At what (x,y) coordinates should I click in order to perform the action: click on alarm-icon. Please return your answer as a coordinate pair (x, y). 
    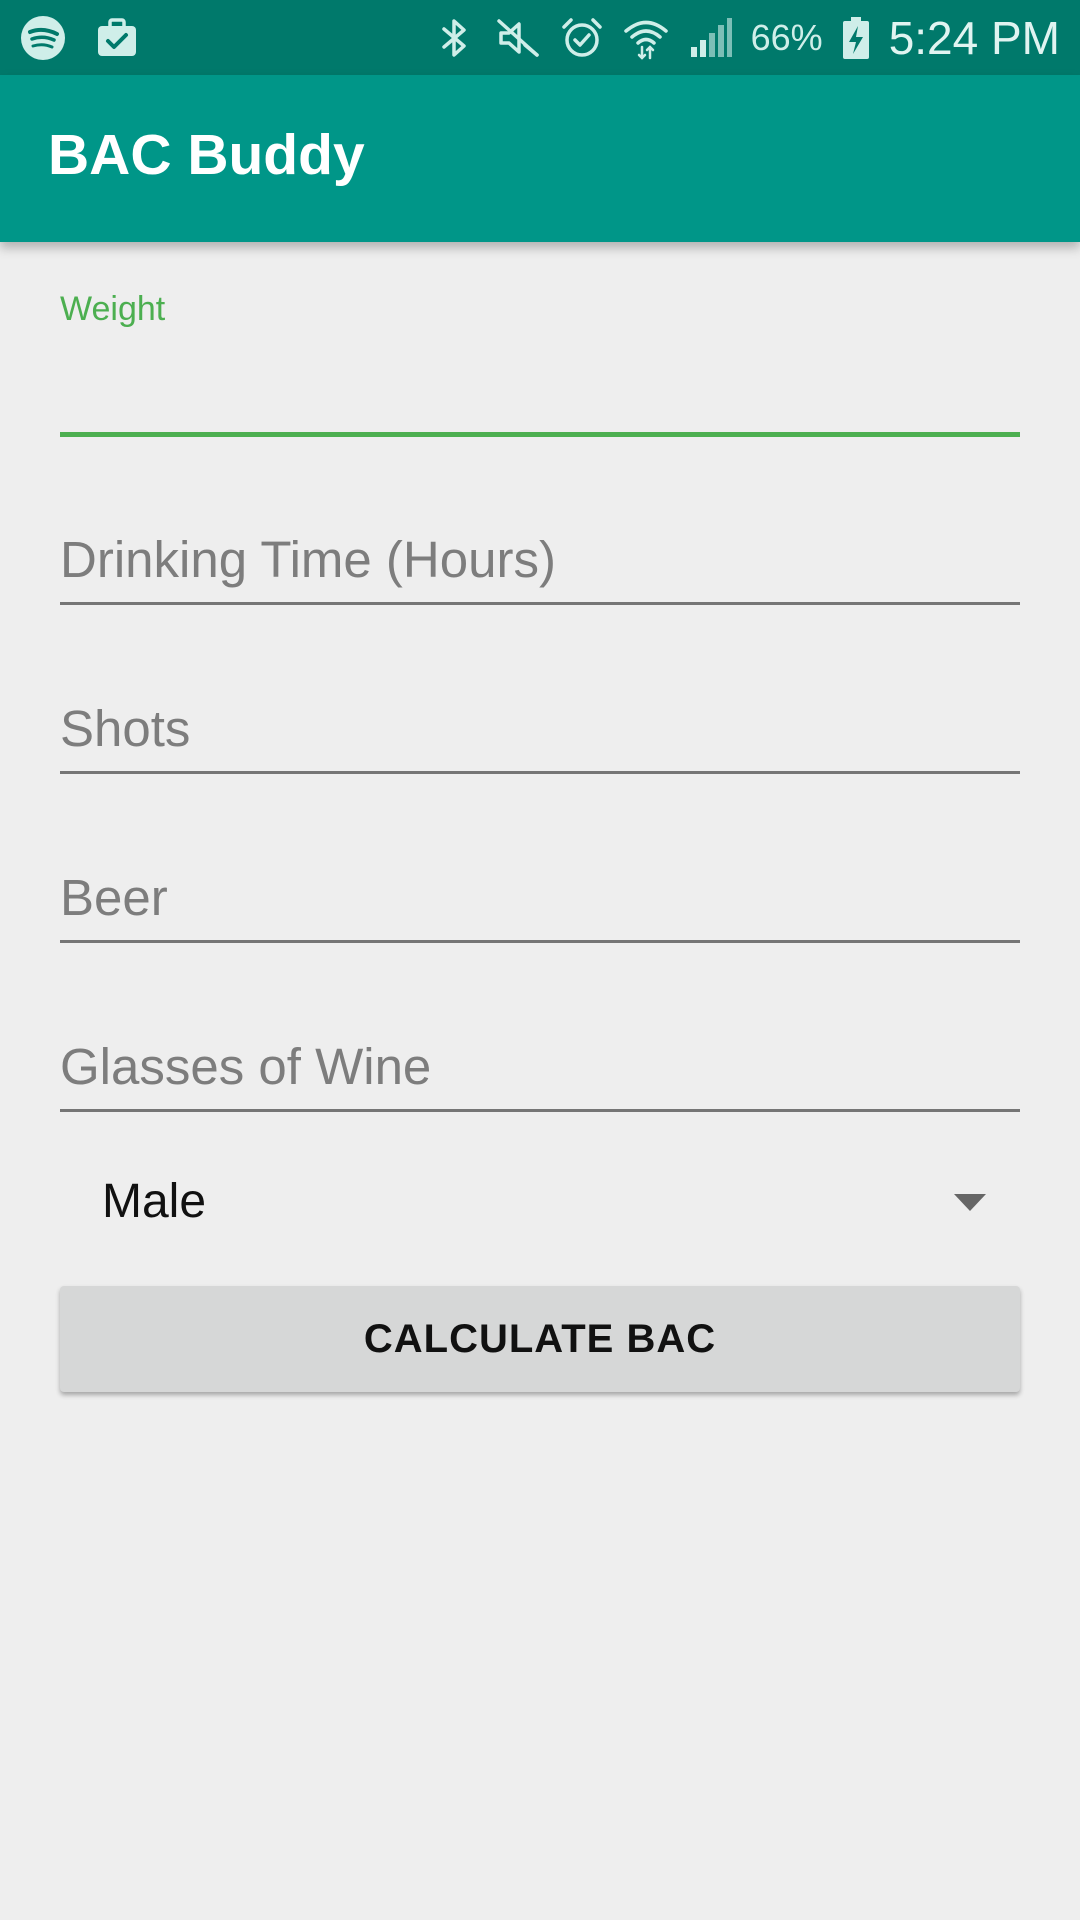
    Looking at the image, I should click on (582, 38).